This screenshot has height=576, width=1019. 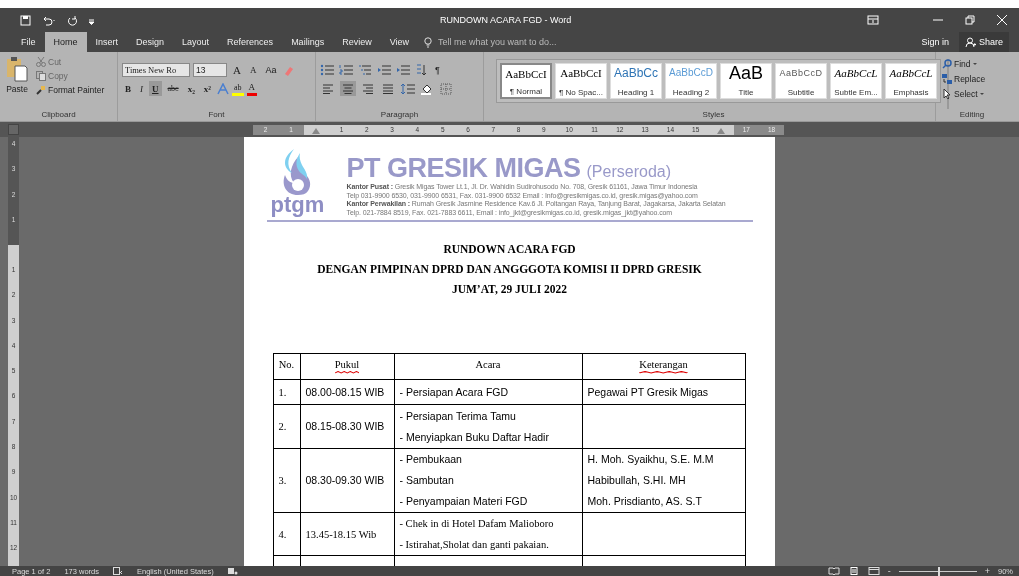 What do you see at coordinates (173, 88) in the screenshot?
I see `strikethrough-button: abc` at bounding box center [173, 88].